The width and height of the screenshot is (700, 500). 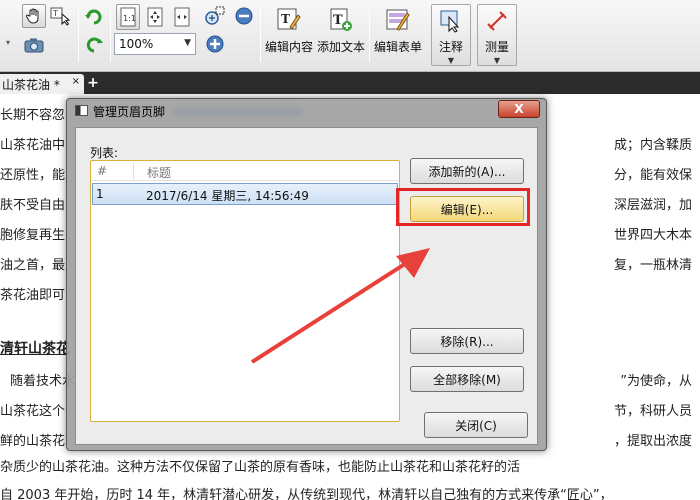 What do you see at coordinates (102, 171) in the screenshot?
I see `column-header-number: #` at bounding box center [102, 171].